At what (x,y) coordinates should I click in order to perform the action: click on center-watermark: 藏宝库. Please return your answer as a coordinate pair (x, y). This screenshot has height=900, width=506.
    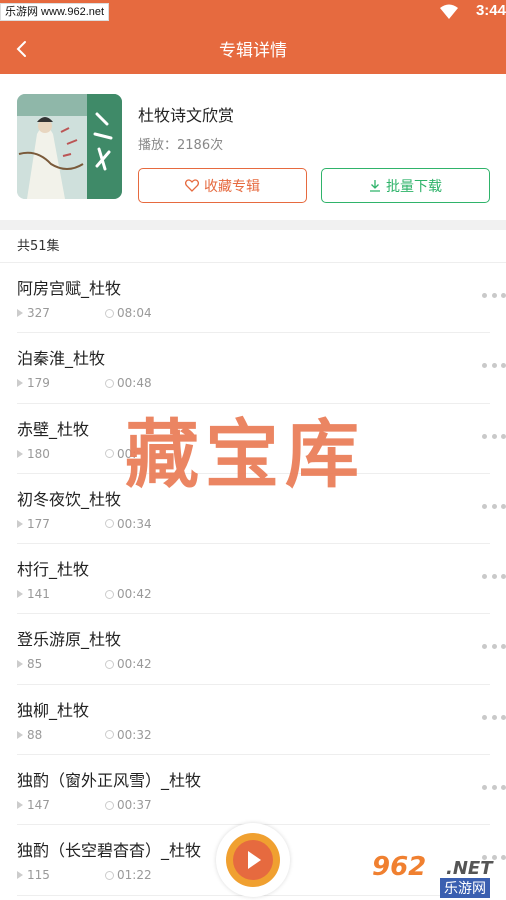
    Looking at the image, I should click on (245, 455).